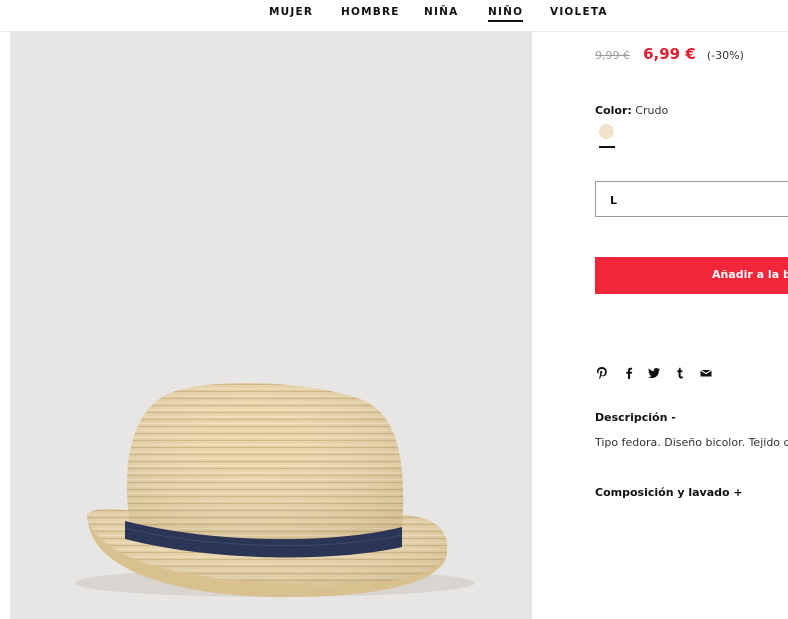 This screenshot has width=788, height=619. Describe the element at coordinates (750, 274) in the screenshot. I see `add-to-bag-label: Añadir a la bo` at that location.